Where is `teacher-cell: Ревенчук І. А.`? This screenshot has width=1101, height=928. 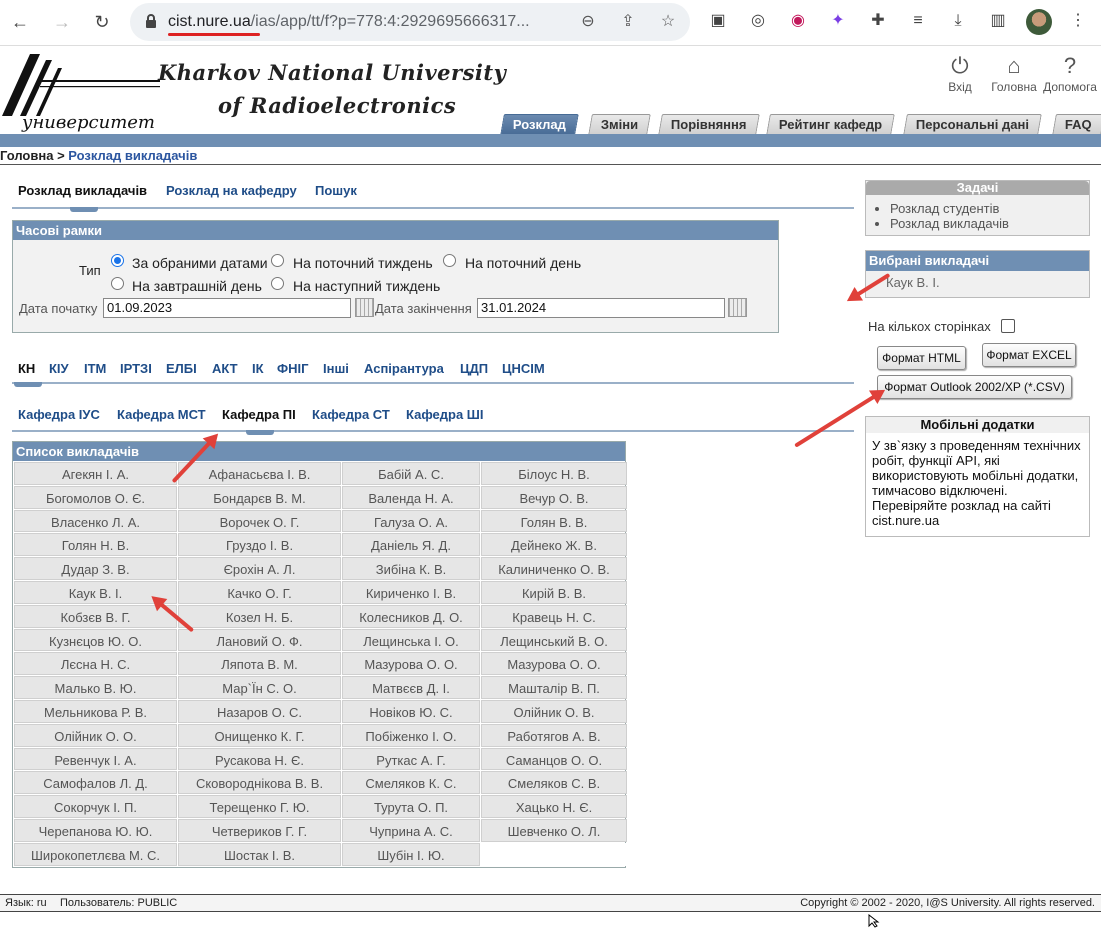 teacher-cell: Ревенчук І. А. is located at coordinates (95, 759).